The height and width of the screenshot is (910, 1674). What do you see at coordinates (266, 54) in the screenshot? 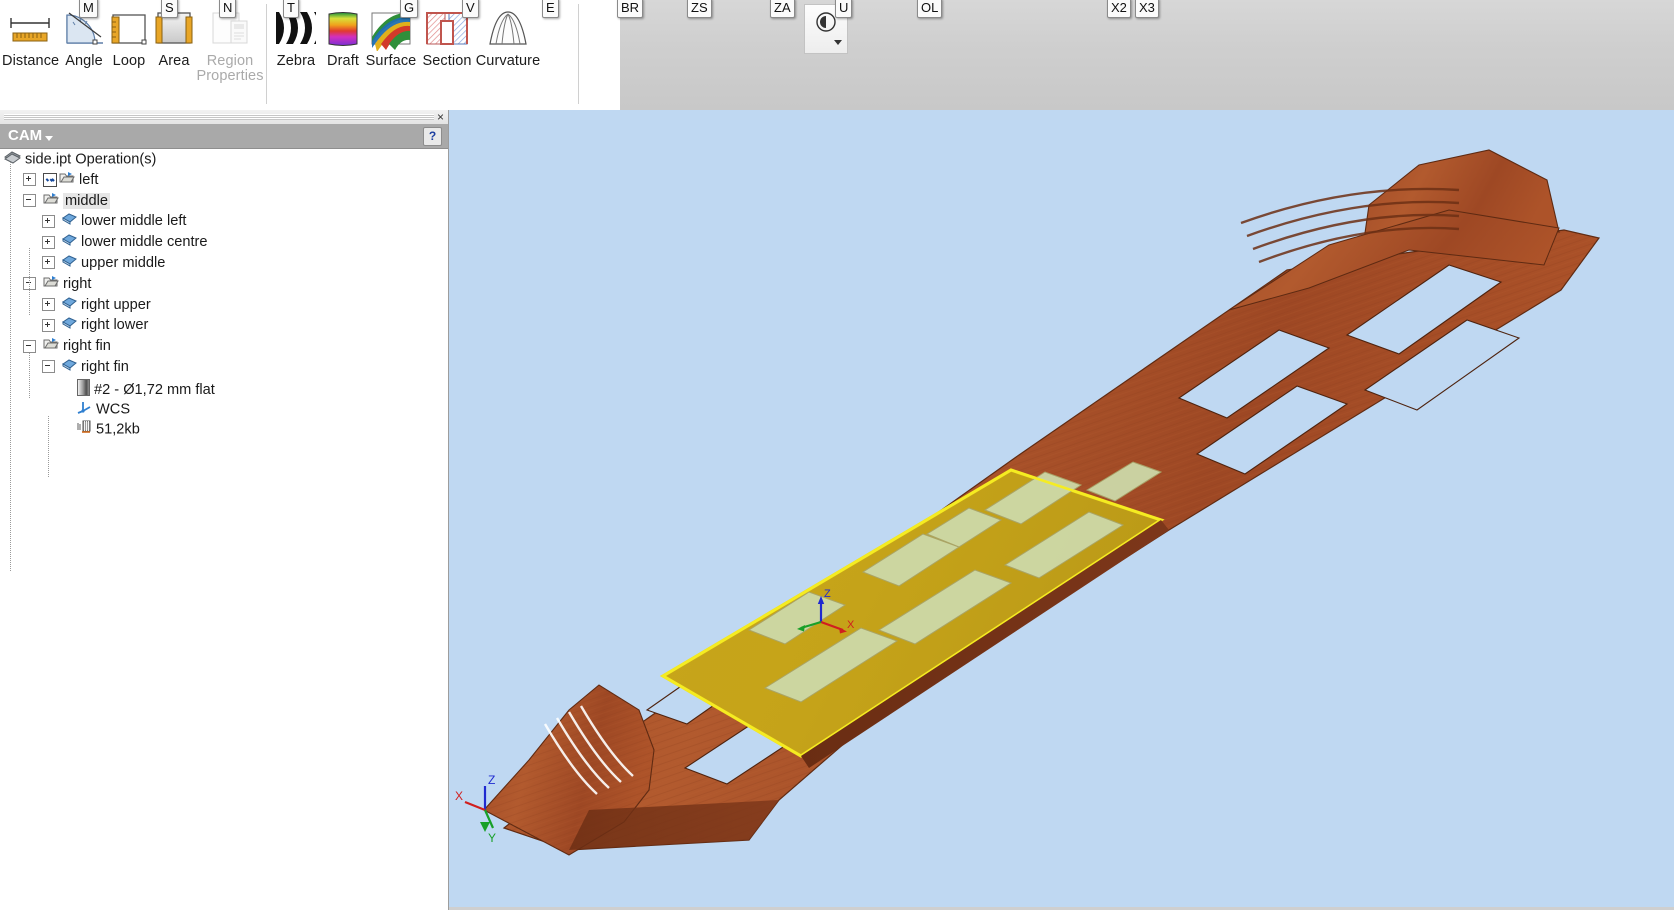
I see `ribbon-divider` at bounding box center [266, 54].